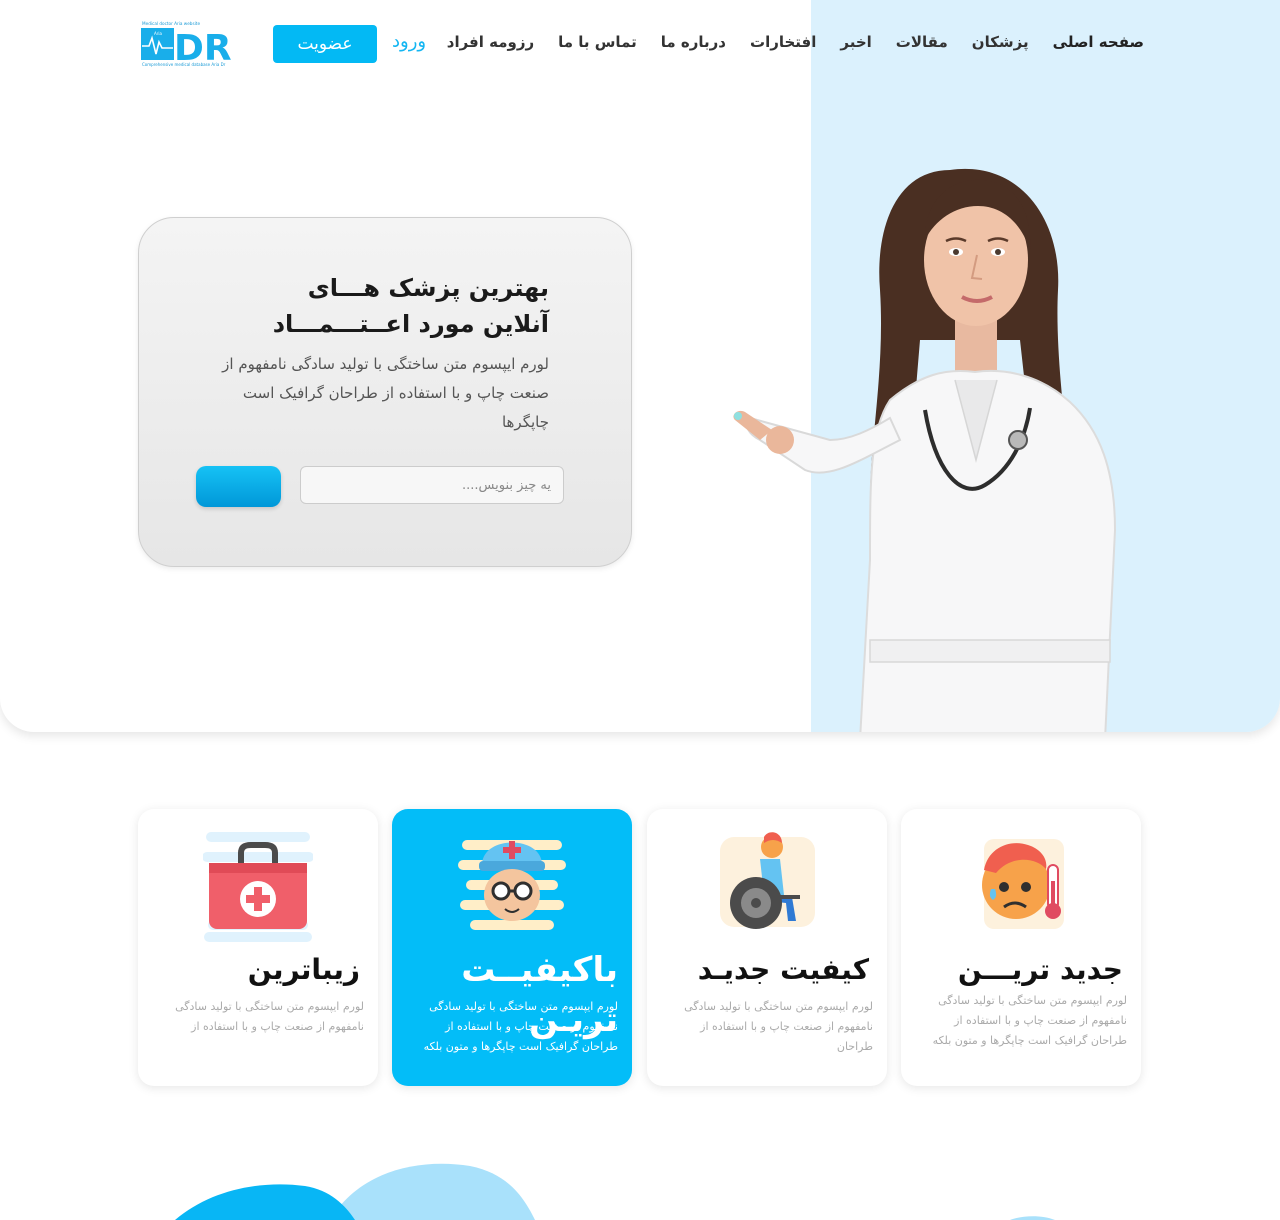 The width and height of the screenshot is (1280, 1220). I want to click on login-link: ورود, so click(409, 42).